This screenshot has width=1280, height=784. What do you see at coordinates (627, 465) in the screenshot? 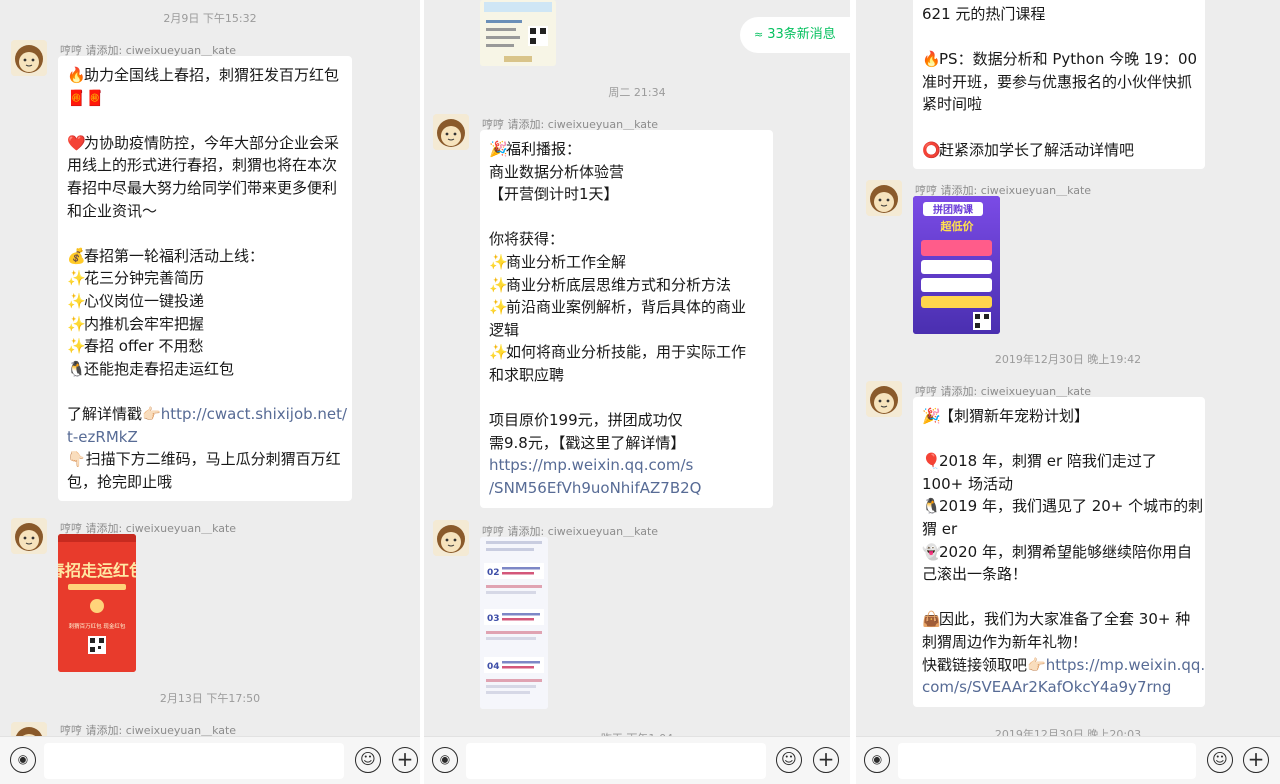
I see `message-link: https://mp.weixin.qq.com/s` at bounding box center [627, 465].